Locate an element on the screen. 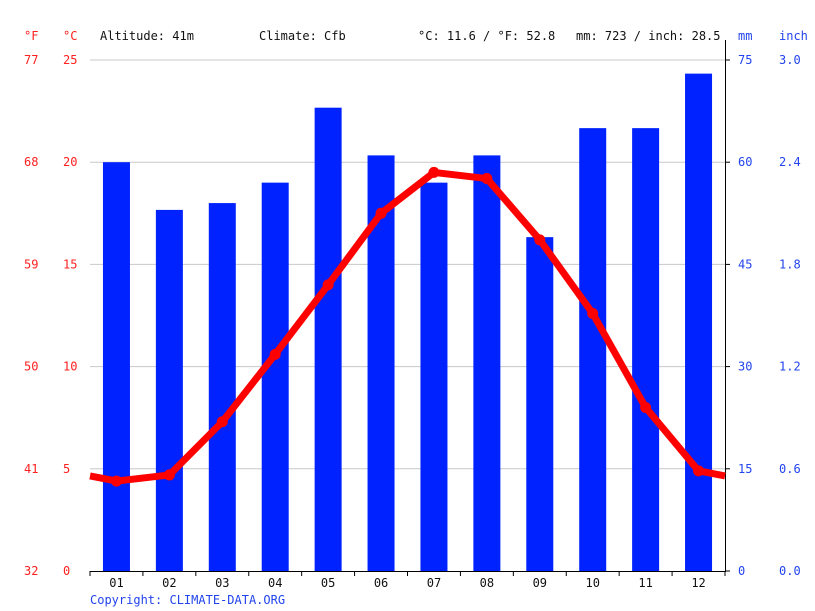 The width and height of the screenshot is (815, 611). mm-tick-label: 0 is located at coordinates (741, 571).